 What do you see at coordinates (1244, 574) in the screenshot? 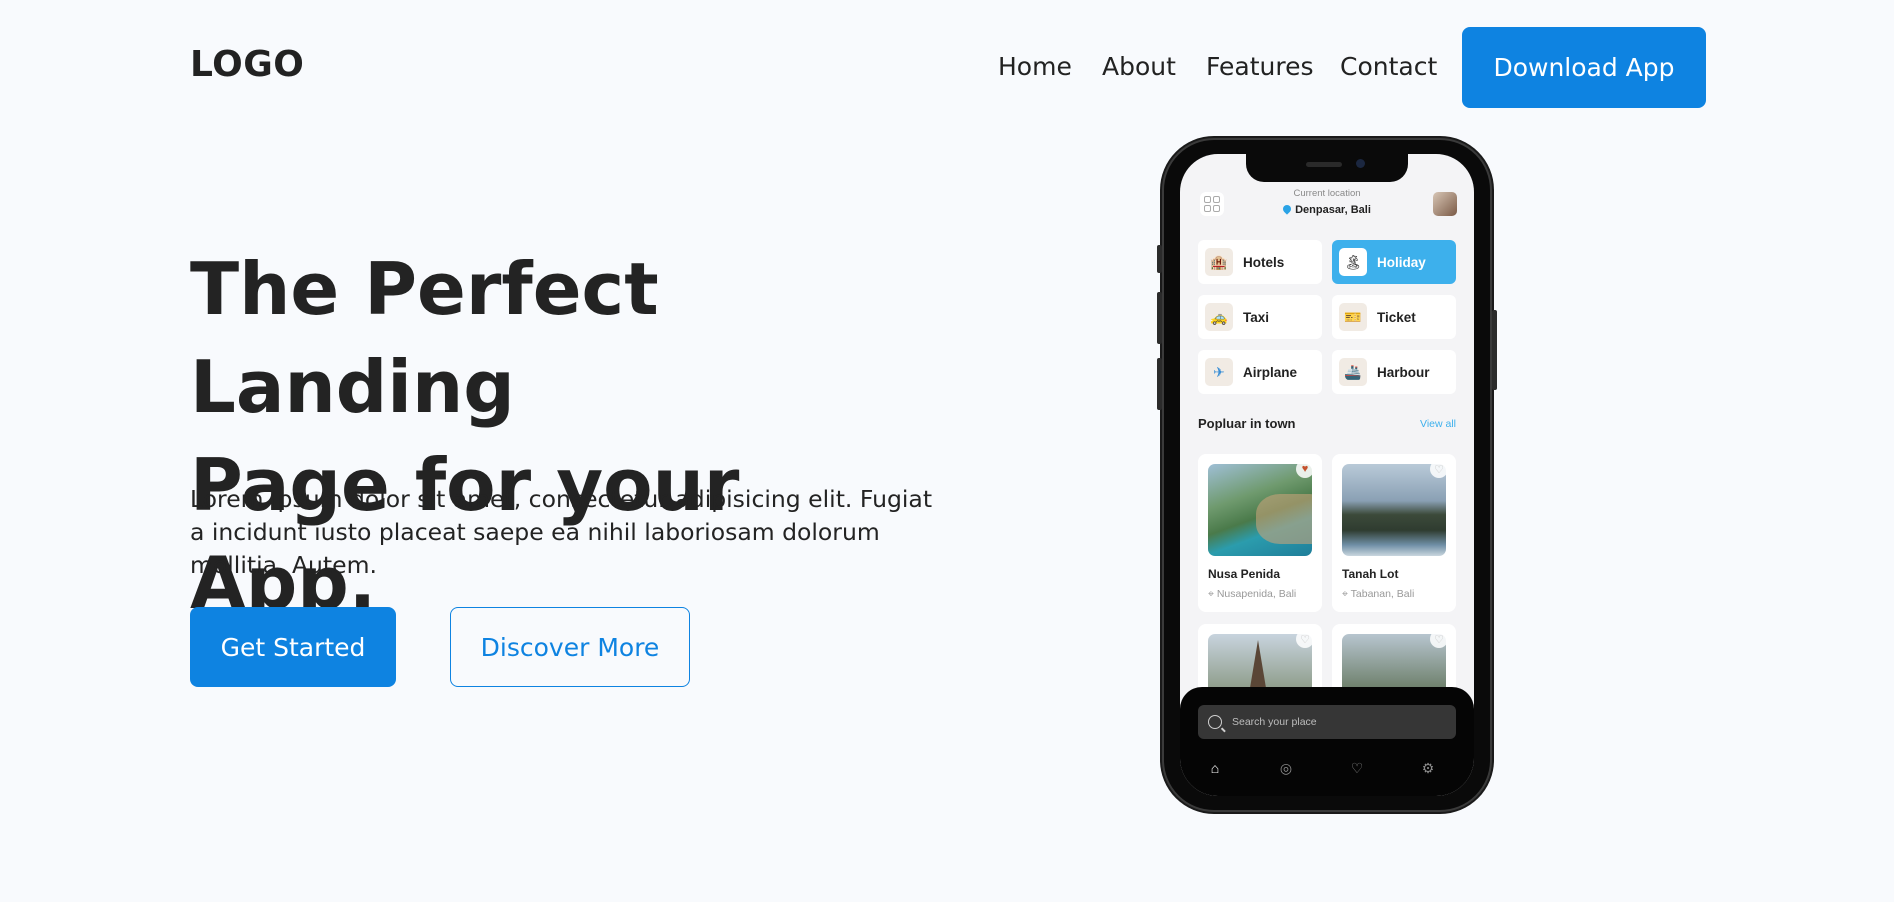
I see `place-name: Nusa Penida` at bounding box center [1244, 574].